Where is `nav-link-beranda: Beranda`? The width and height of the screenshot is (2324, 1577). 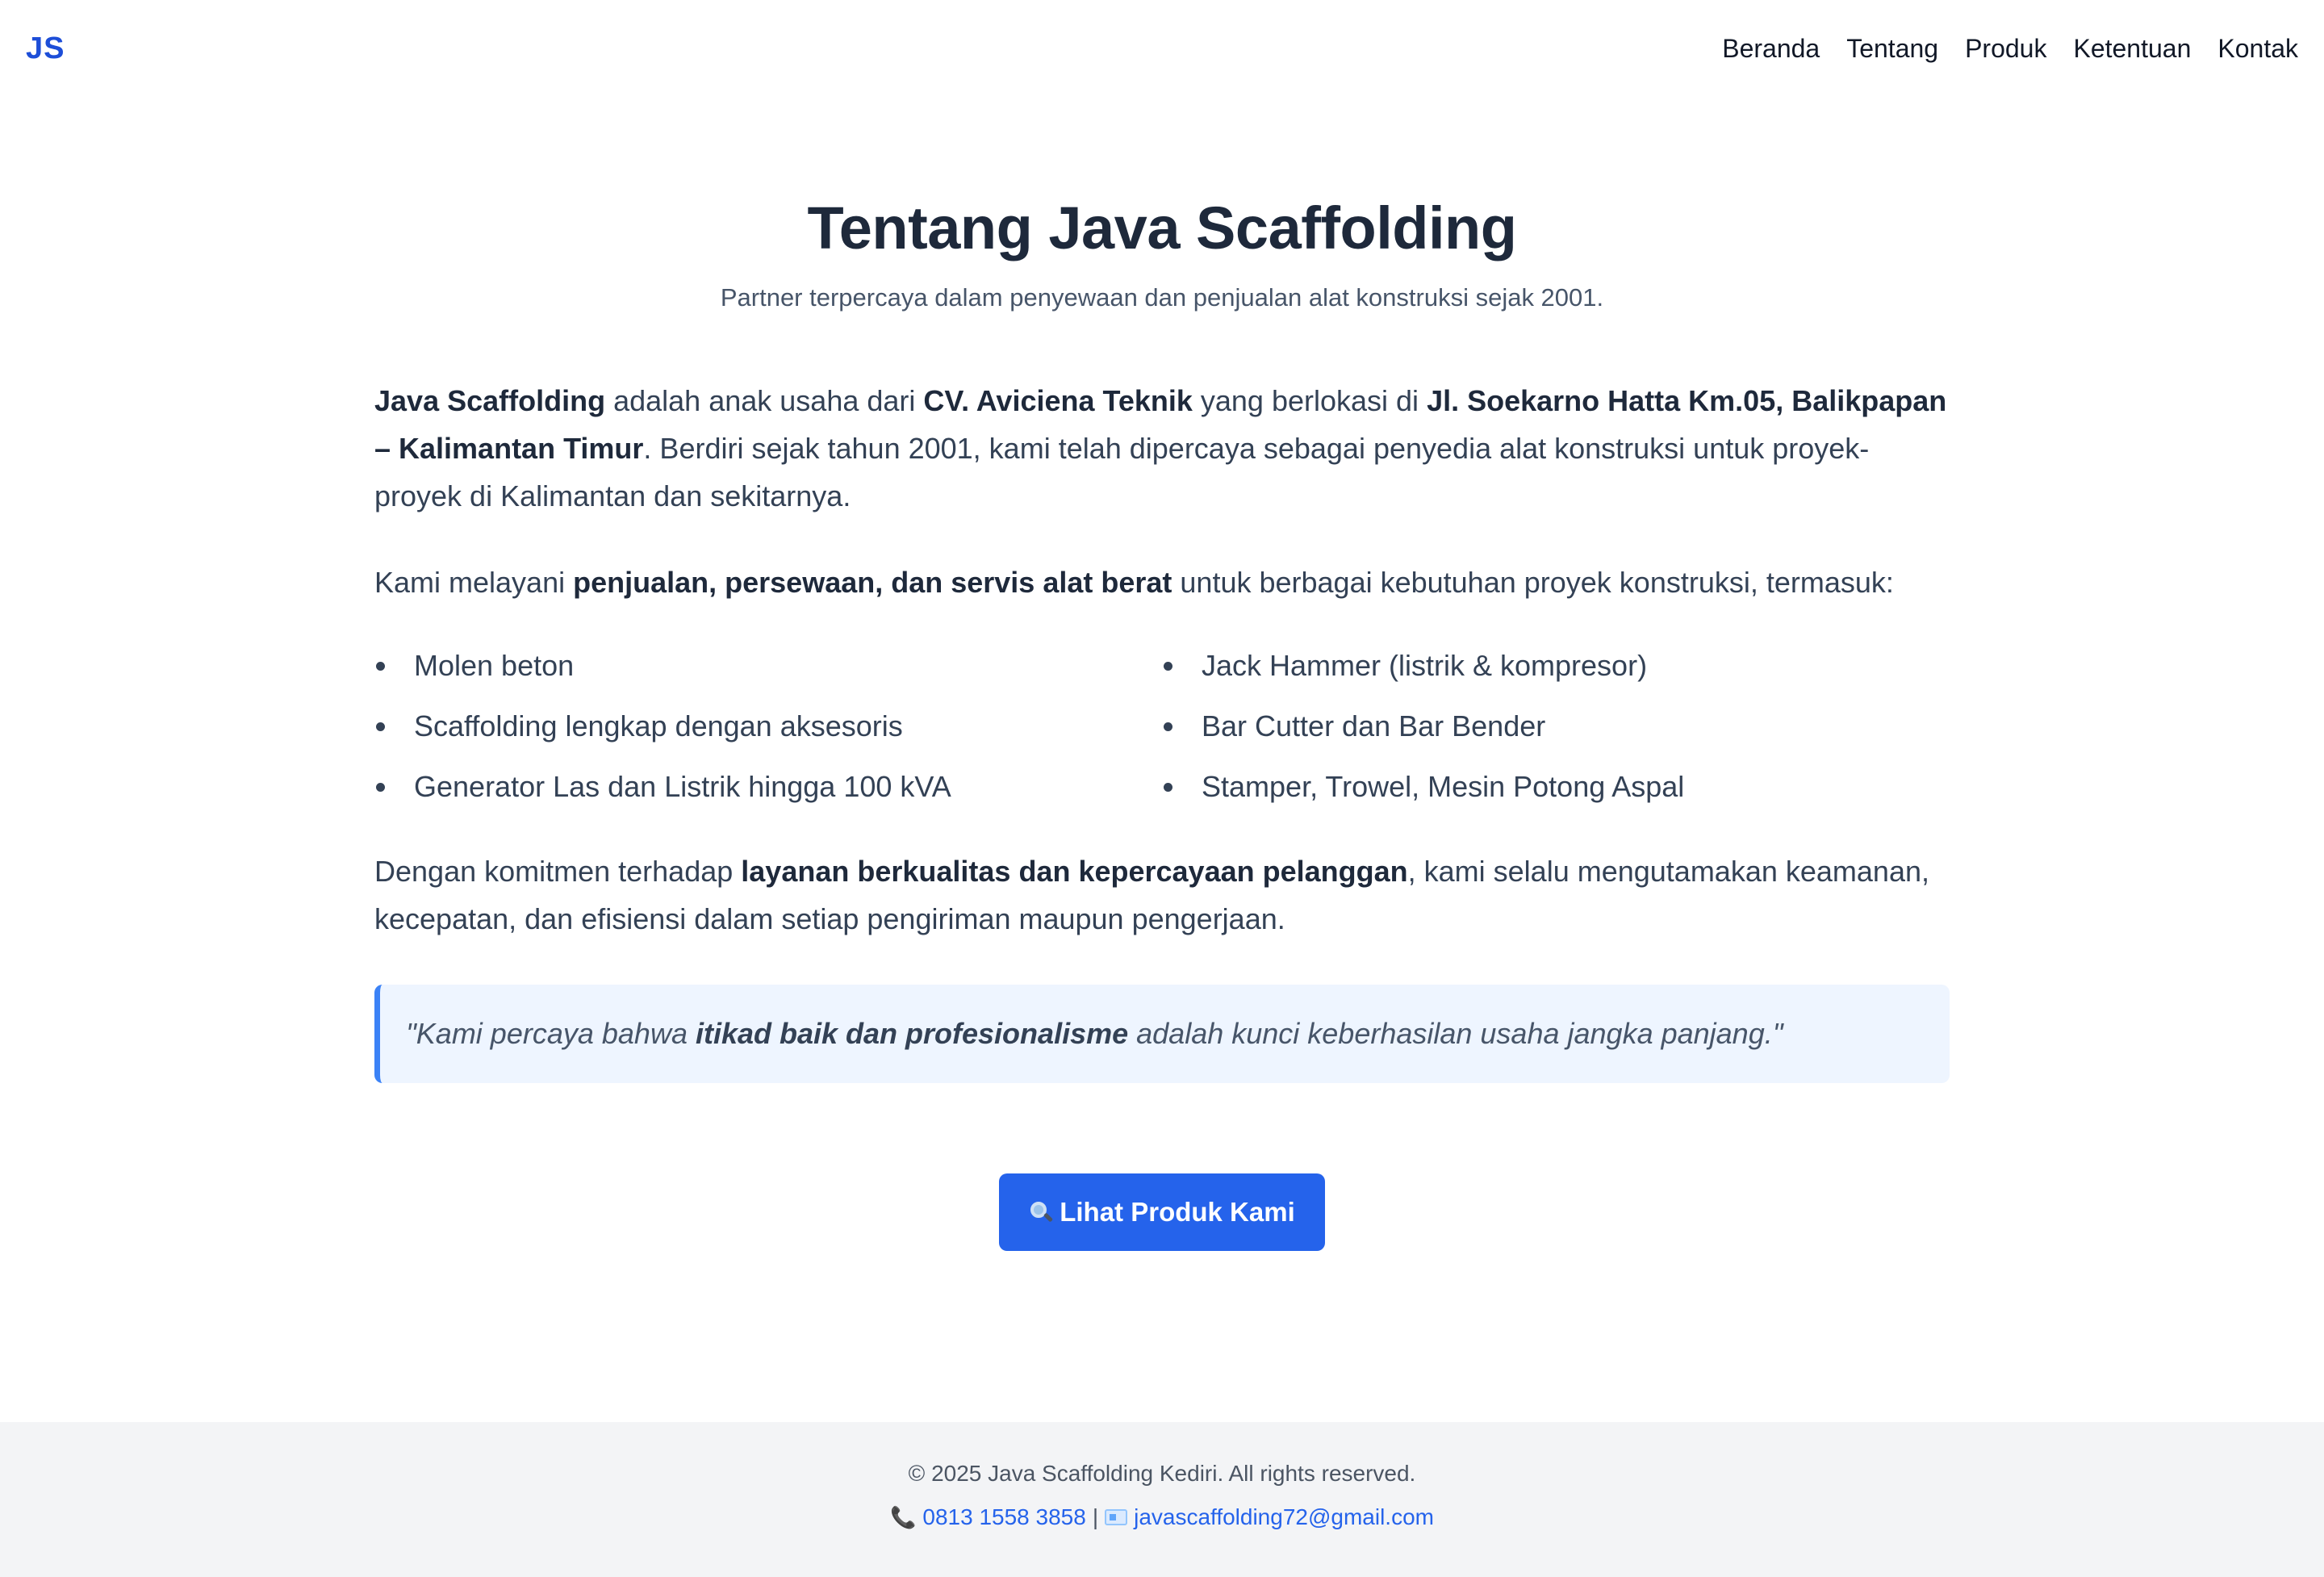
nav-link-beranda: Beranda is located at coordinates (1771, 49).